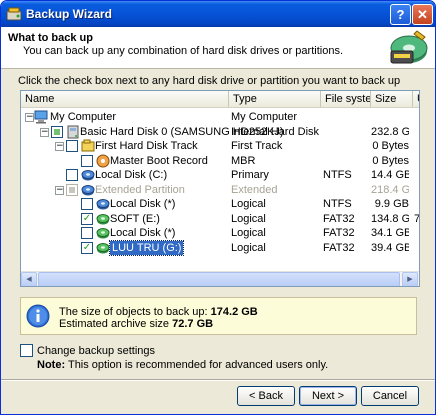 The height and width of the screenshot is (415, 436). What do you see at coordinates (390, 247) in the screenshot?
I see `row-size: 39.4 GB` at bounding box center [390, 247].